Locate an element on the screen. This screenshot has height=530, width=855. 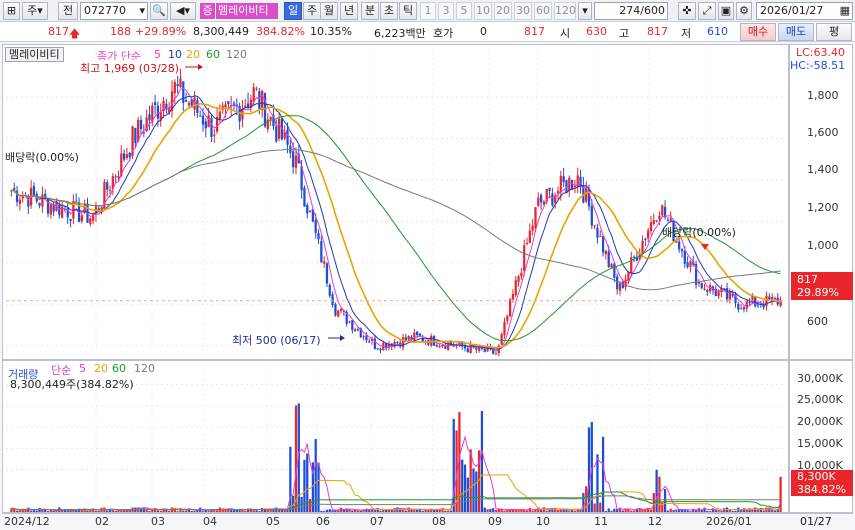
low-annotation: 최저 500 (06/17) is located at coordinates (276, 340).